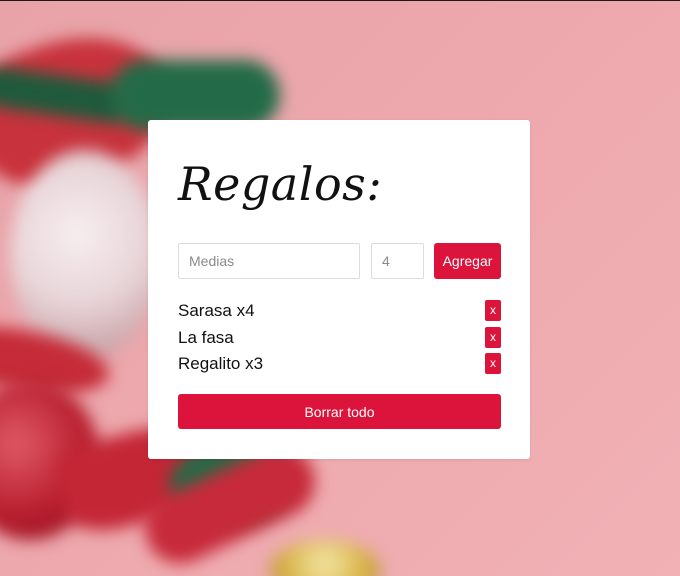 The image size is (680, 576). Describe the element at coordinates (339, 411) in the screenshot. I see `clear-all-button: Borrar todo` at that location.